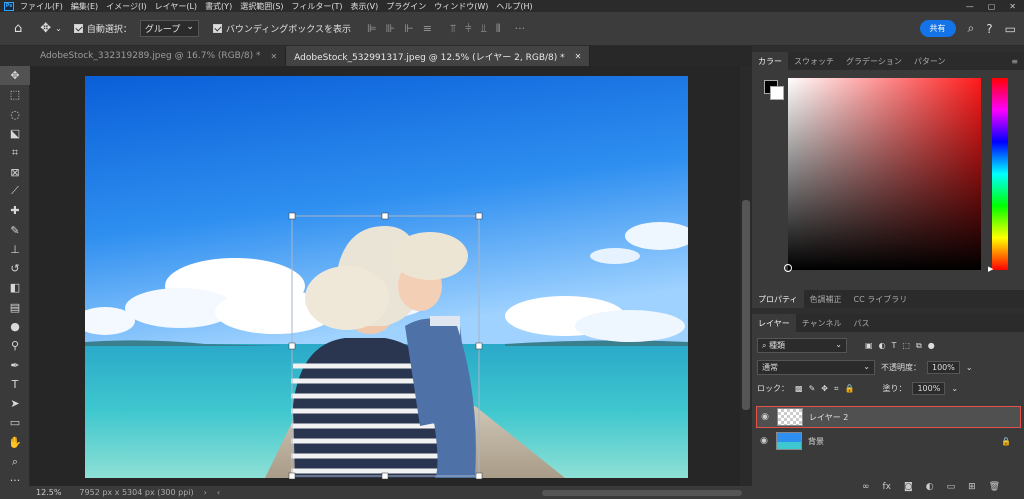  Describe the element at coordinates (84, 6) in the screenshot. I see `menu-edit: 編集(E)` at that location.